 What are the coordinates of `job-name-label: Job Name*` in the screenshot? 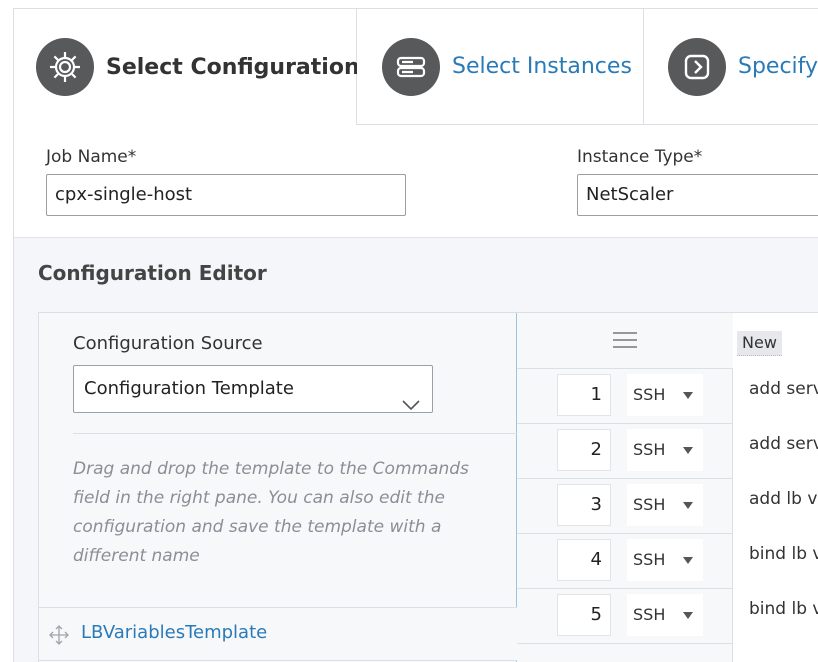 It's located at (91, 157).